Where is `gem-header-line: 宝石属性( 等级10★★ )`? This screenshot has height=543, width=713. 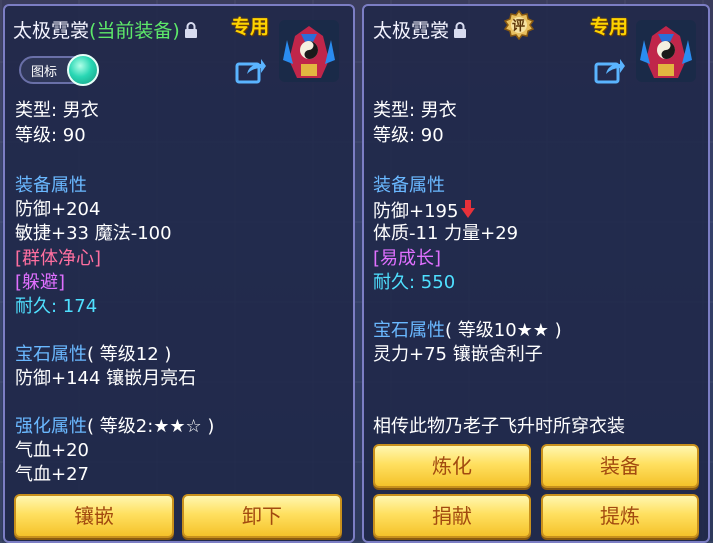 gem-header-line: 宝石属性( 等级10★★ ) is located at coordinates (467, 331).